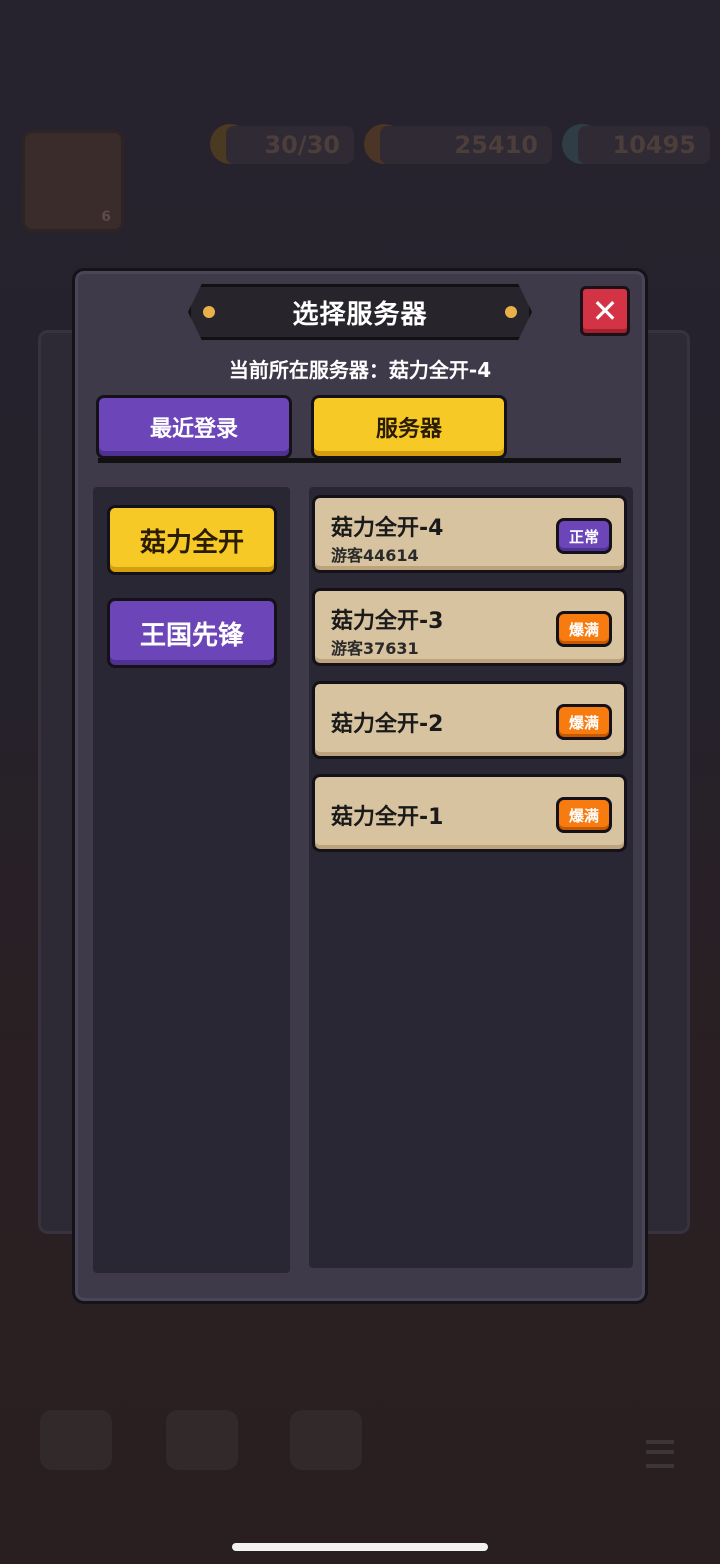 This screenshot has width=720, height=1564. I want to click on close-icon: ✕, so click(605, 311).